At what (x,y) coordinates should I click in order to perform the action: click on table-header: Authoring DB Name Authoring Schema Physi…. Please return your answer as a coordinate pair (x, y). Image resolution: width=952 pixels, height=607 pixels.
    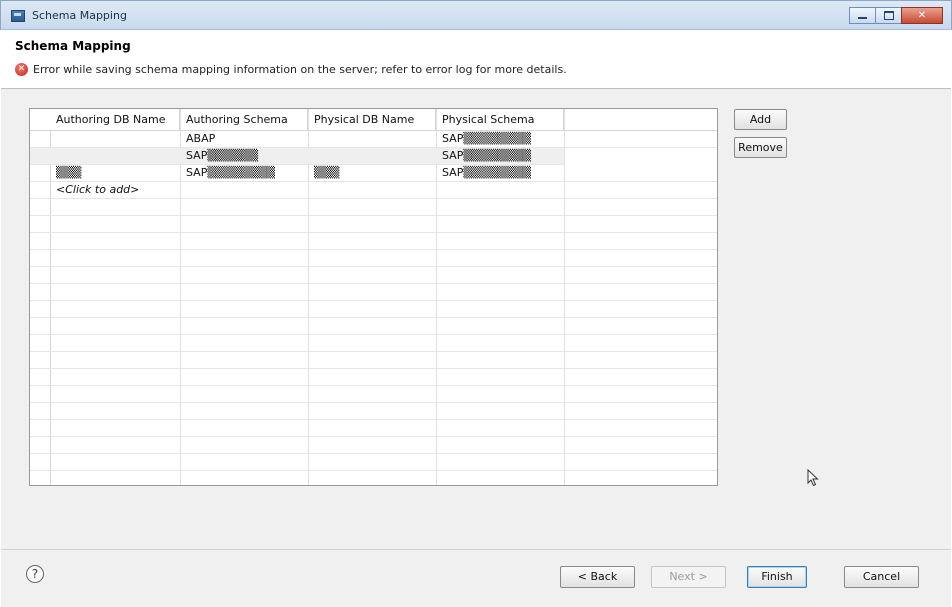
    Looking at the image, I should click on (373, 120).